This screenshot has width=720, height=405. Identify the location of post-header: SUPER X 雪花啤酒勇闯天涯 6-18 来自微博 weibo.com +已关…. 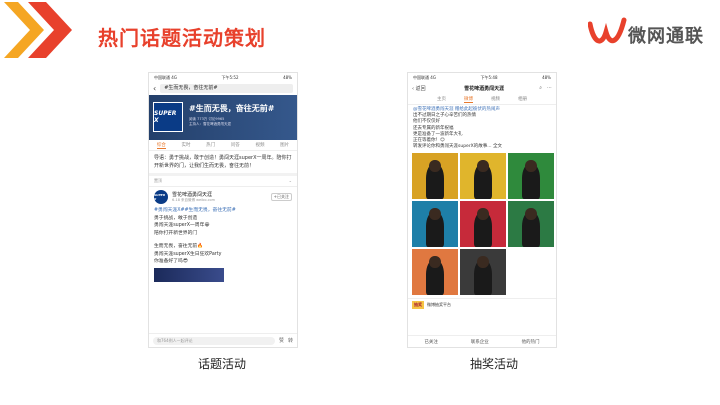
(223, 197).